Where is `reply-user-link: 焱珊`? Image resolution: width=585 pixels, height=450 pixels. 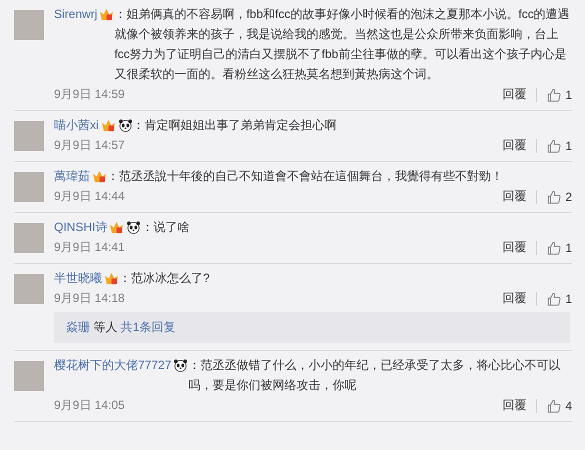 reply-user-link: 焱珊 is located at coordinates (78, 327).